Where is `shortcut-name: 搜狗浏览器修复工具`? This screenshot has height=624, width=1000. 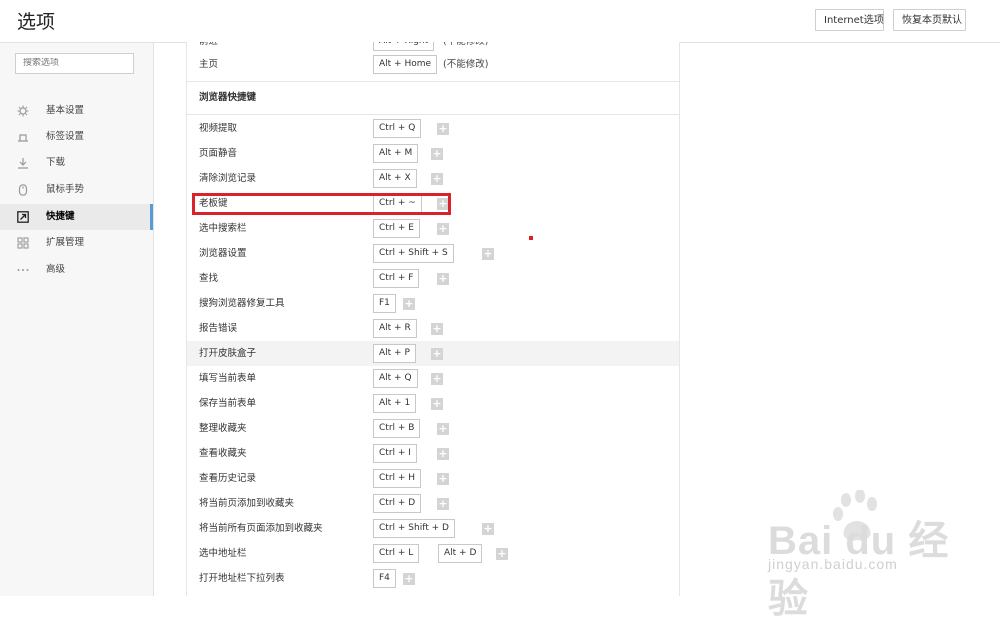
shortcut-name: 搜狗浏览器修复工具 is located at coordinates (242, 303).